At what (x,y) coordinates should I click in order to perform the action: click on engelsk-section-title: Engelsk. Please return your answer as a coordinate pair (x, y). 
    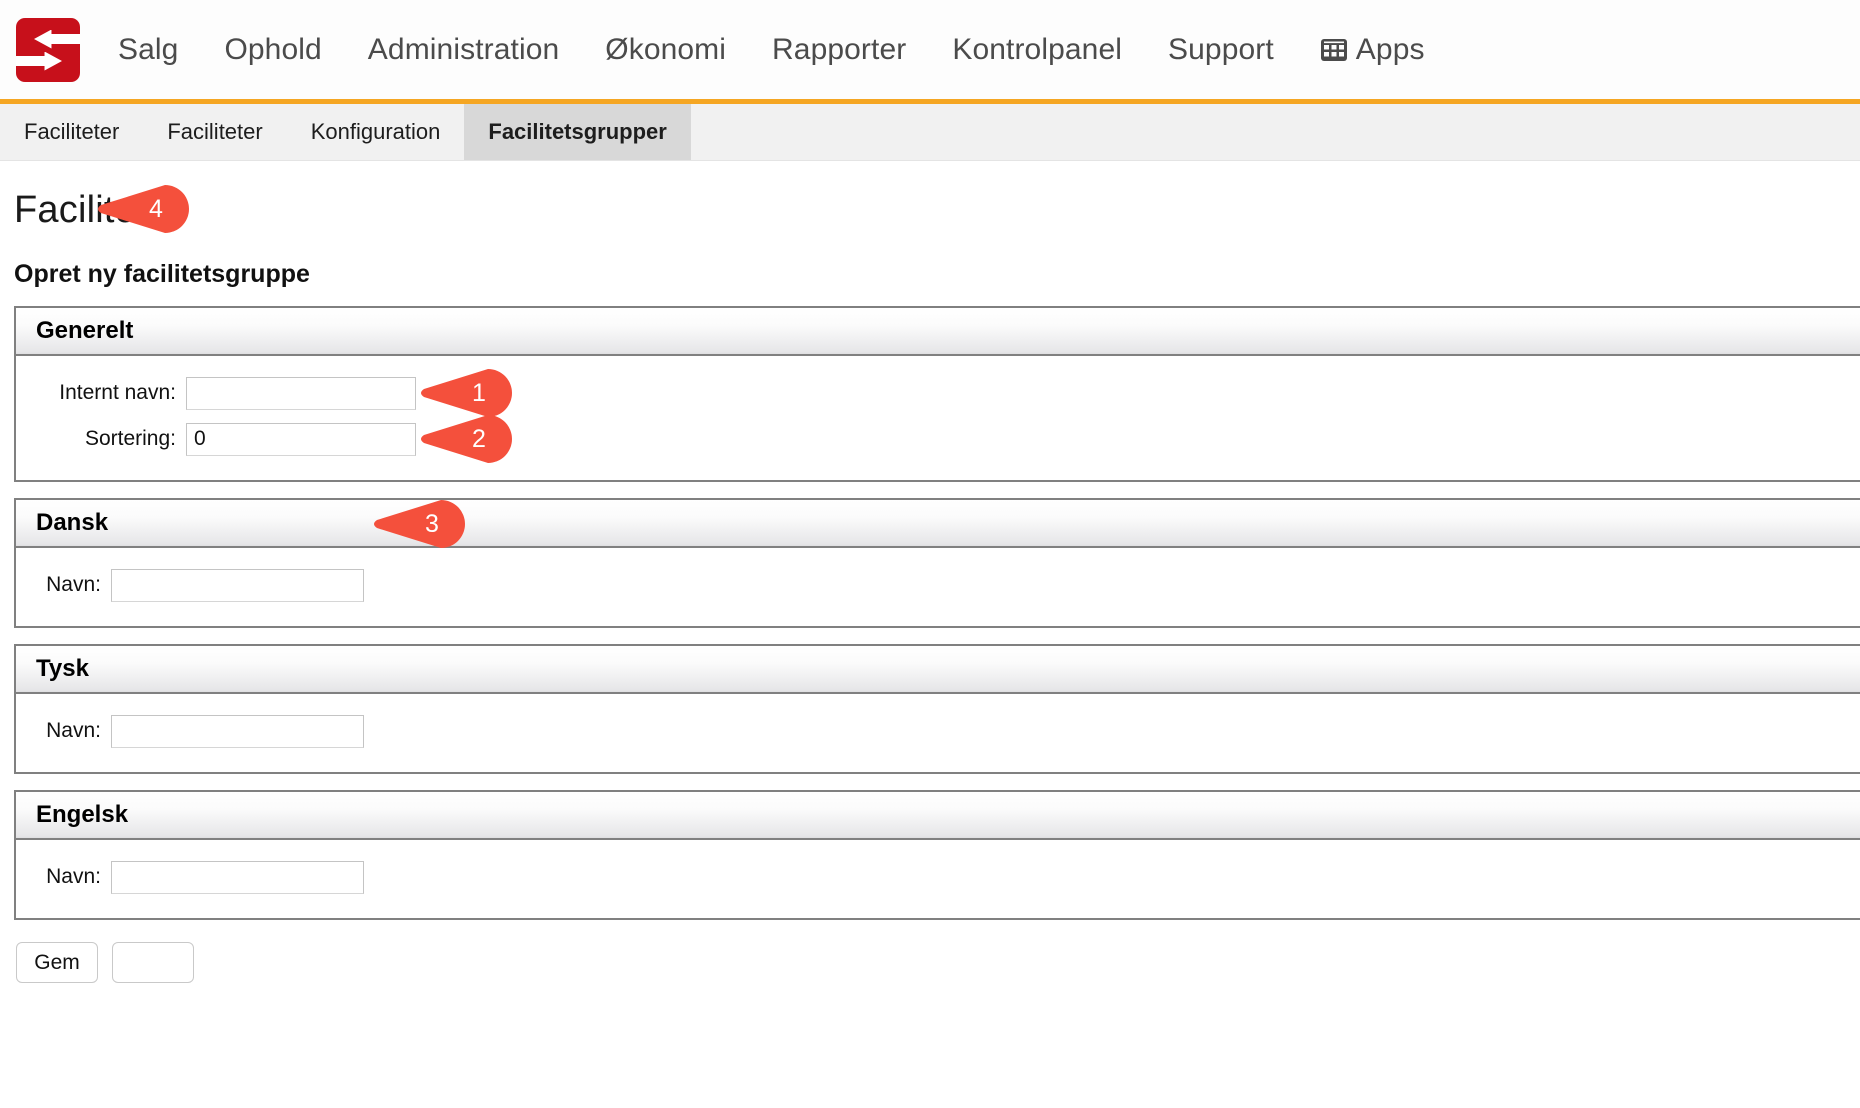
    Looking at the image, I should click on (82, 814).